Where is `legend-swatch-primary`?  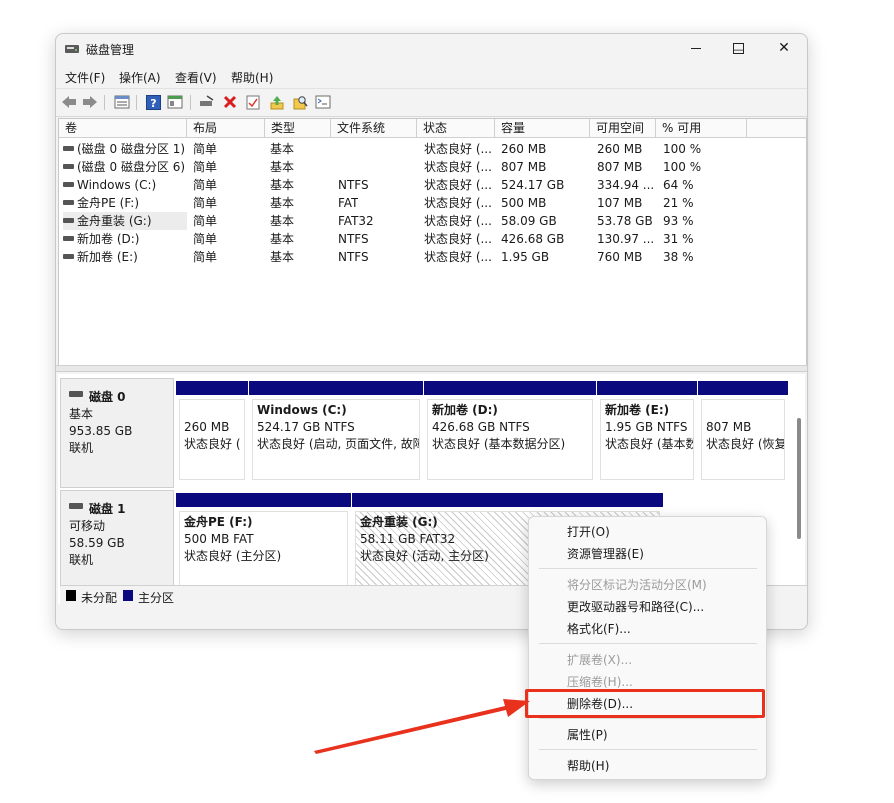 legend-swatch-primary is located at coordinates (128, 595).